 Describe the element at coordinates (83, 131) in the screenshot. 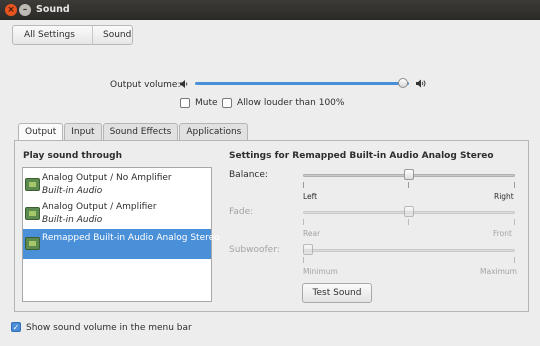

I see `tab-input: Input` at that location.